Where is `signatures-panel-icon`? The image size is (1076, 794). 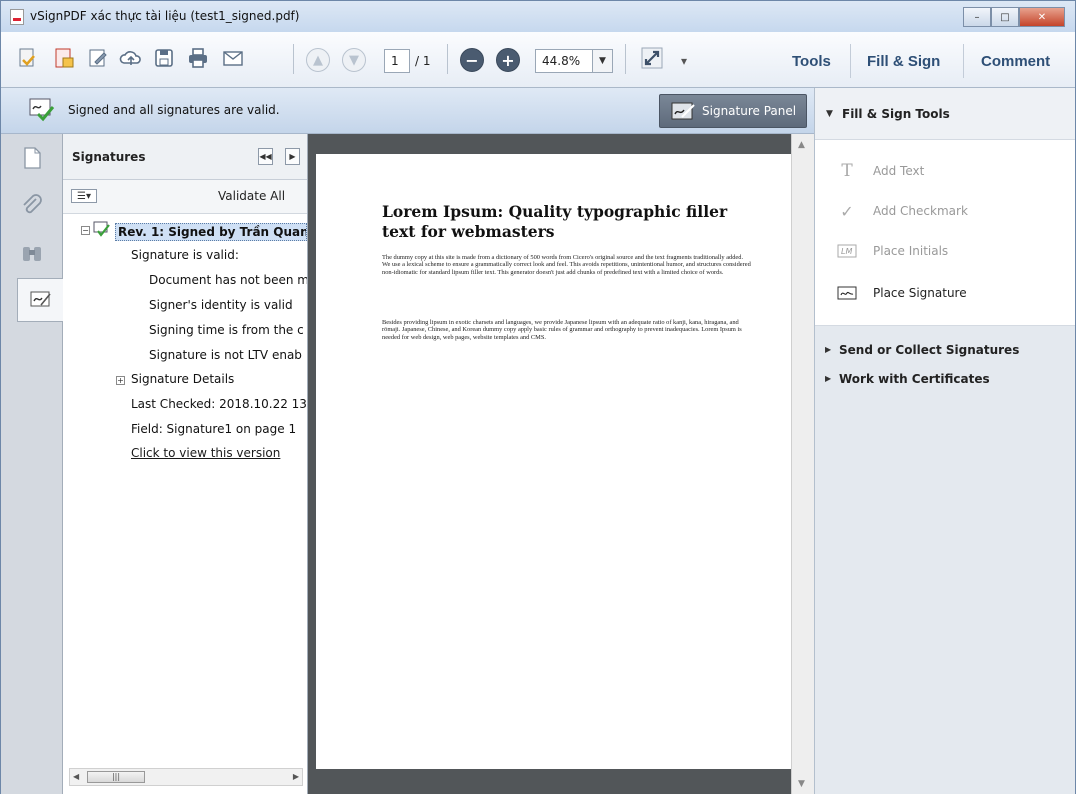 signatures-panel-icon is located at coordinates (40, 300).